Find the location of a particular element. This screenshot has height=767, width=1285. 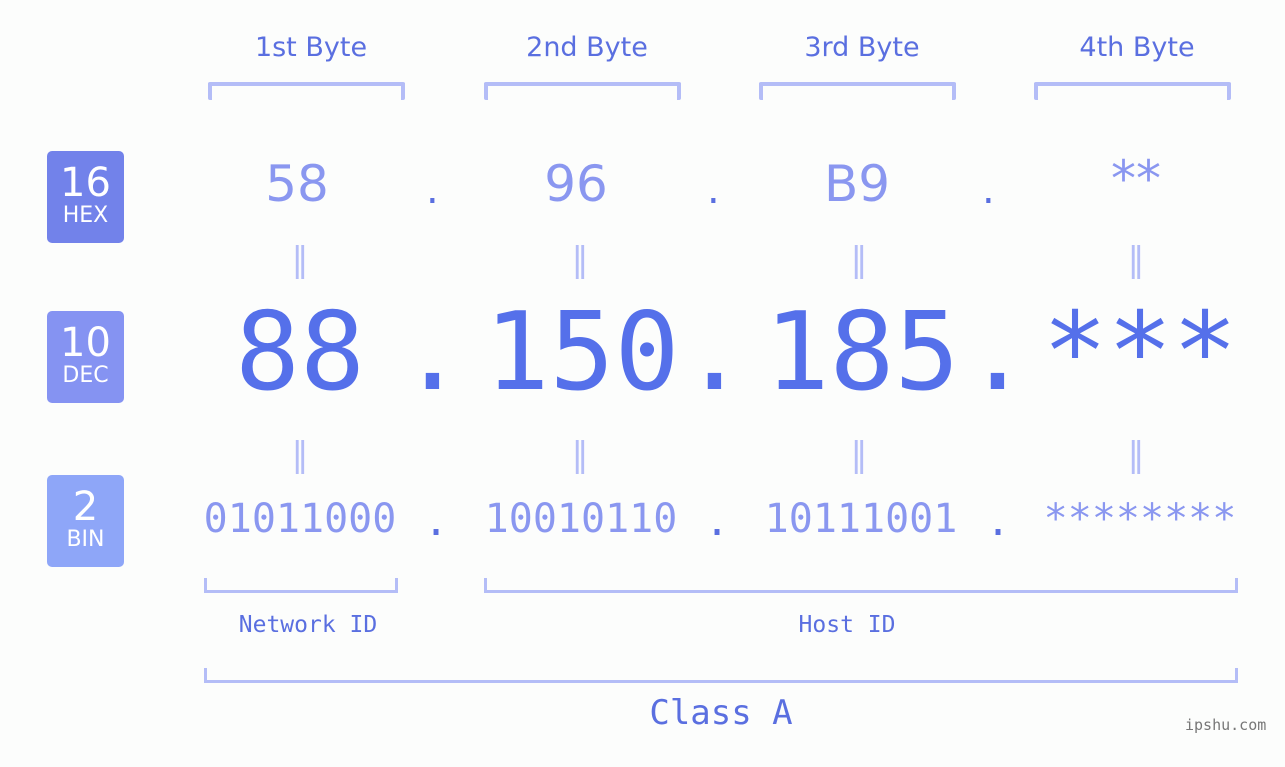

hex-byte-2: 96 is located at coordinates (576, 184).